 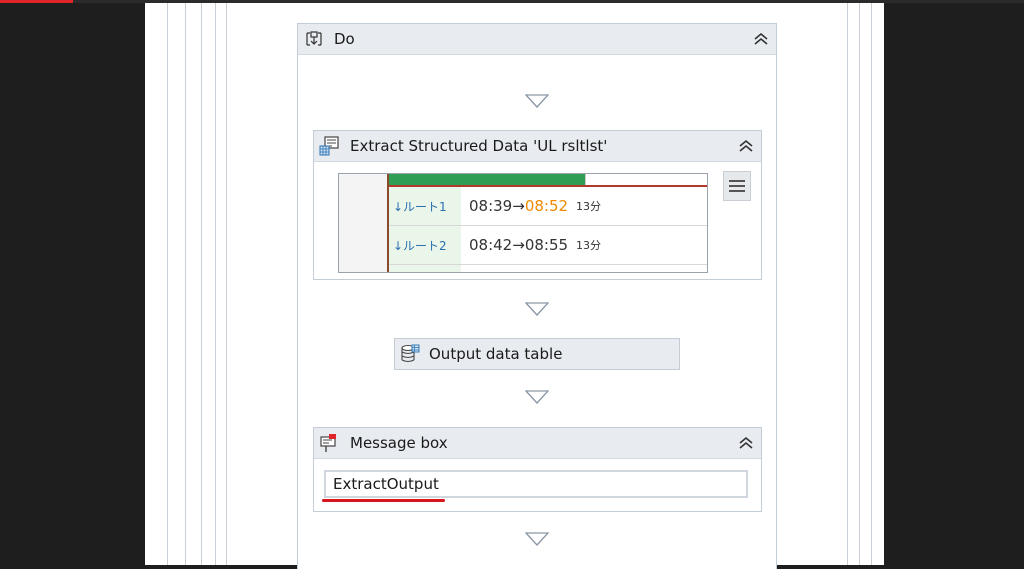 What do you see at coordinates (536, 484) in the screenshot?
I see `message-text-input: ExtractOutput` at bounding box center [536, 484].